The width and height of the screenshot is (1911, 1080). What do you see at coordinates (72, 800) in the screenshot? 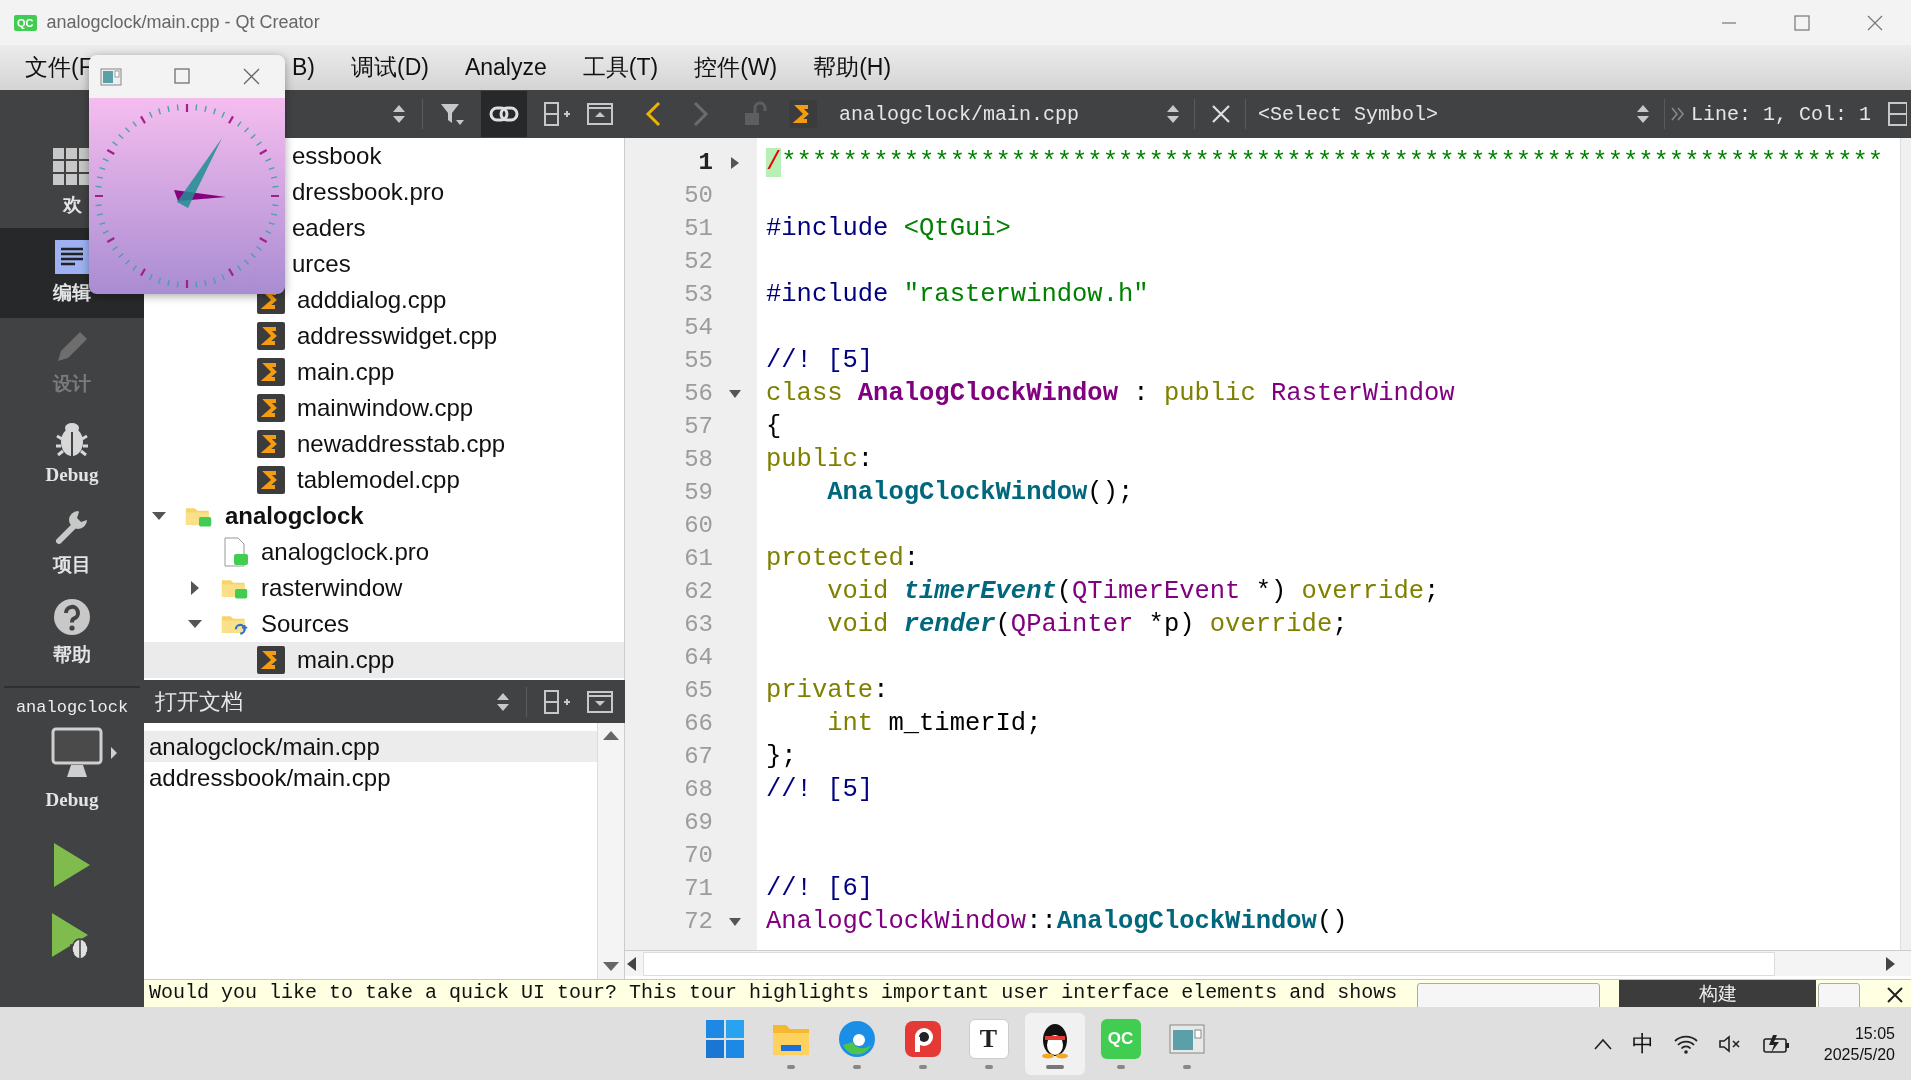
I see `build-config-label: Debug` at bounding box center [72, 800].